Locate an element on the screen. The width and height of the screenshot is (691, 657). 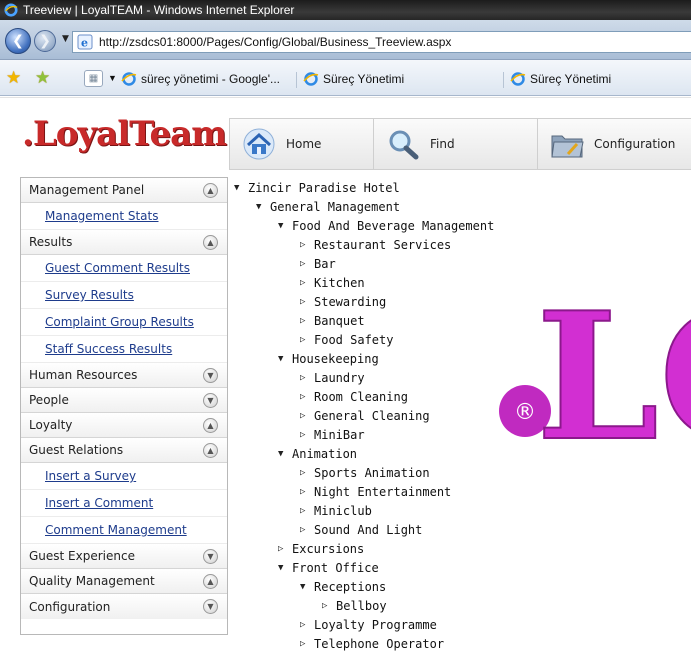
tree-node: ▼ Zincir Paradise Hotel is located at coordinates (317, 187).